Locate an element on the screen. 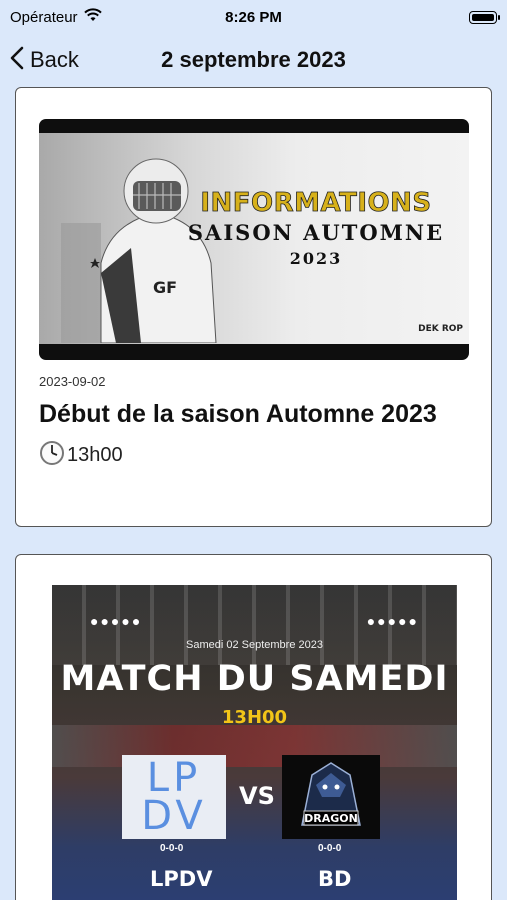 The image size is (507, 900). match-date: Samedi 02 Septembre 2023 is located at coordinates (254, 645).